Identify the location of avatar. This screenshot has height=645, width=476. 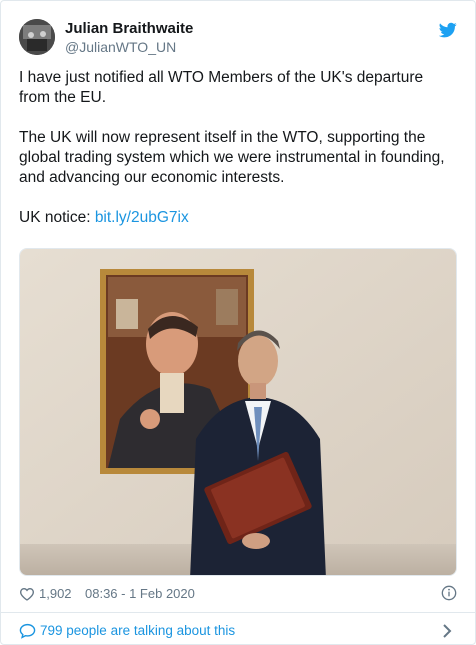
(37, 37).